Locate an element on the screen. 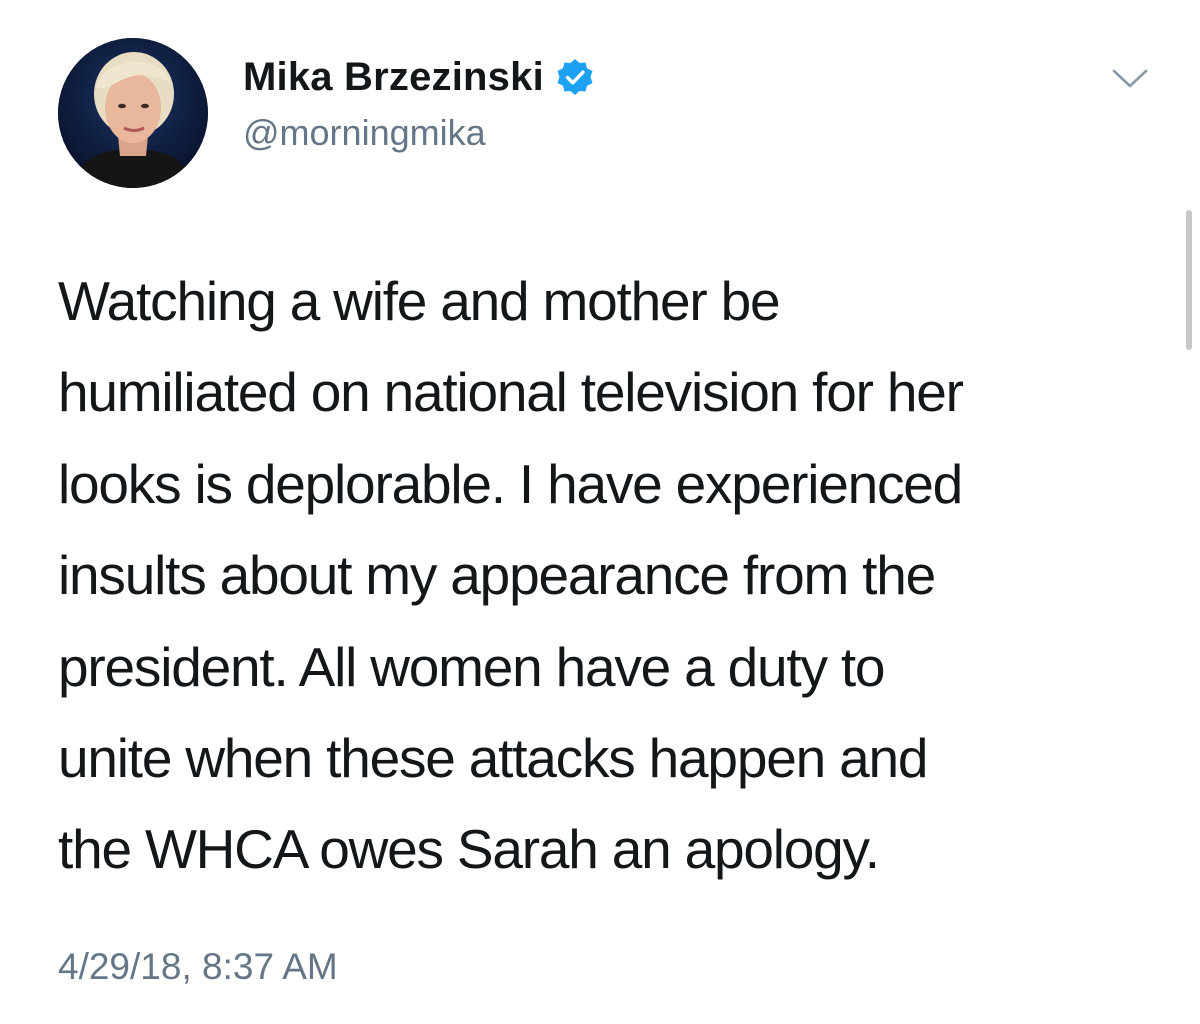 This screenshot has height=1024, width=1200. author-avatar is located at coordinates (133, 113).